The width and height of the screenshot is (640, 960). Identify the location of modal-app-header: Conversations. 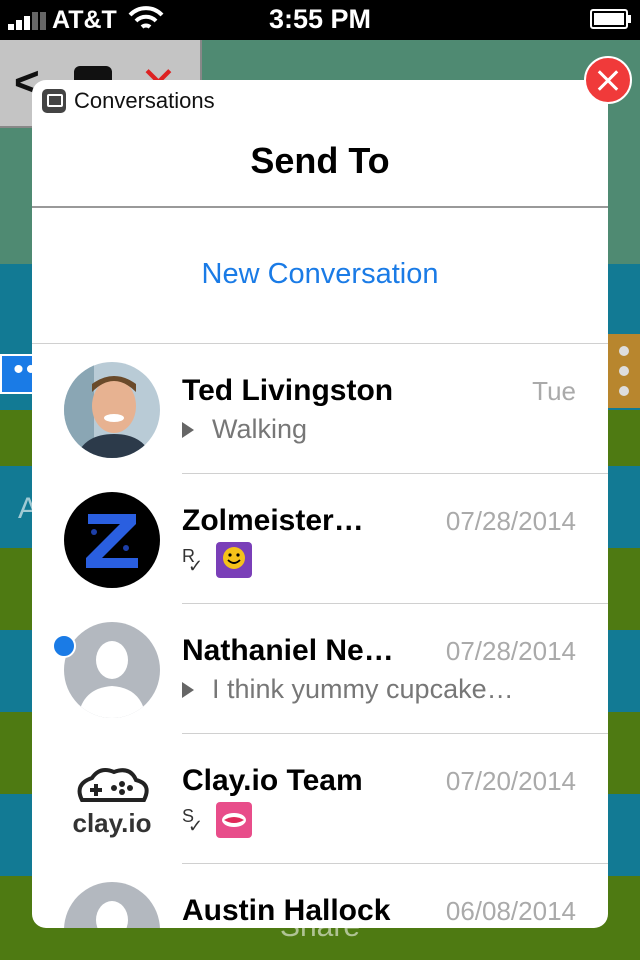
(128, 101).